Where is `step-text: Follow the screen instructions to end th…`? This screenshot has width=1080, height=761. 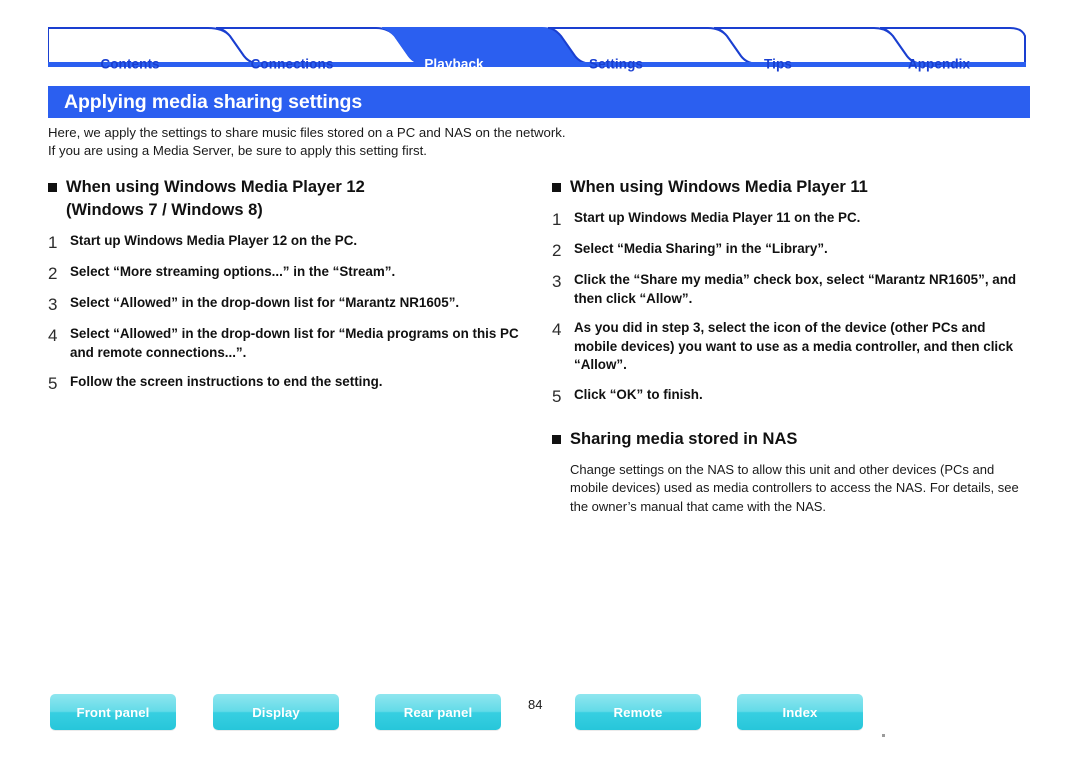
step-text: Follow the screen instructions to end th… is located at coordinates (226, 381).